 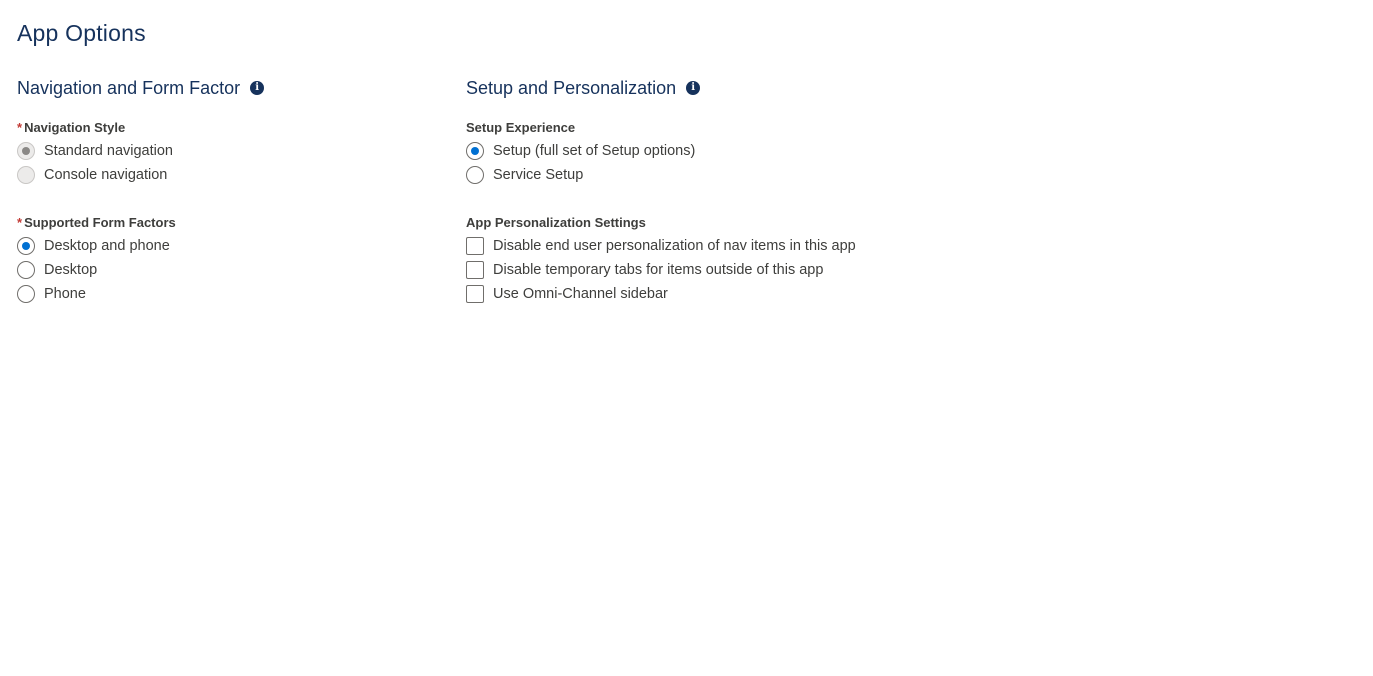 What do you see at coordinates (475, 175) in the screenshot?
I see `radio-service-setup-control` at bounding box center [475, 175].